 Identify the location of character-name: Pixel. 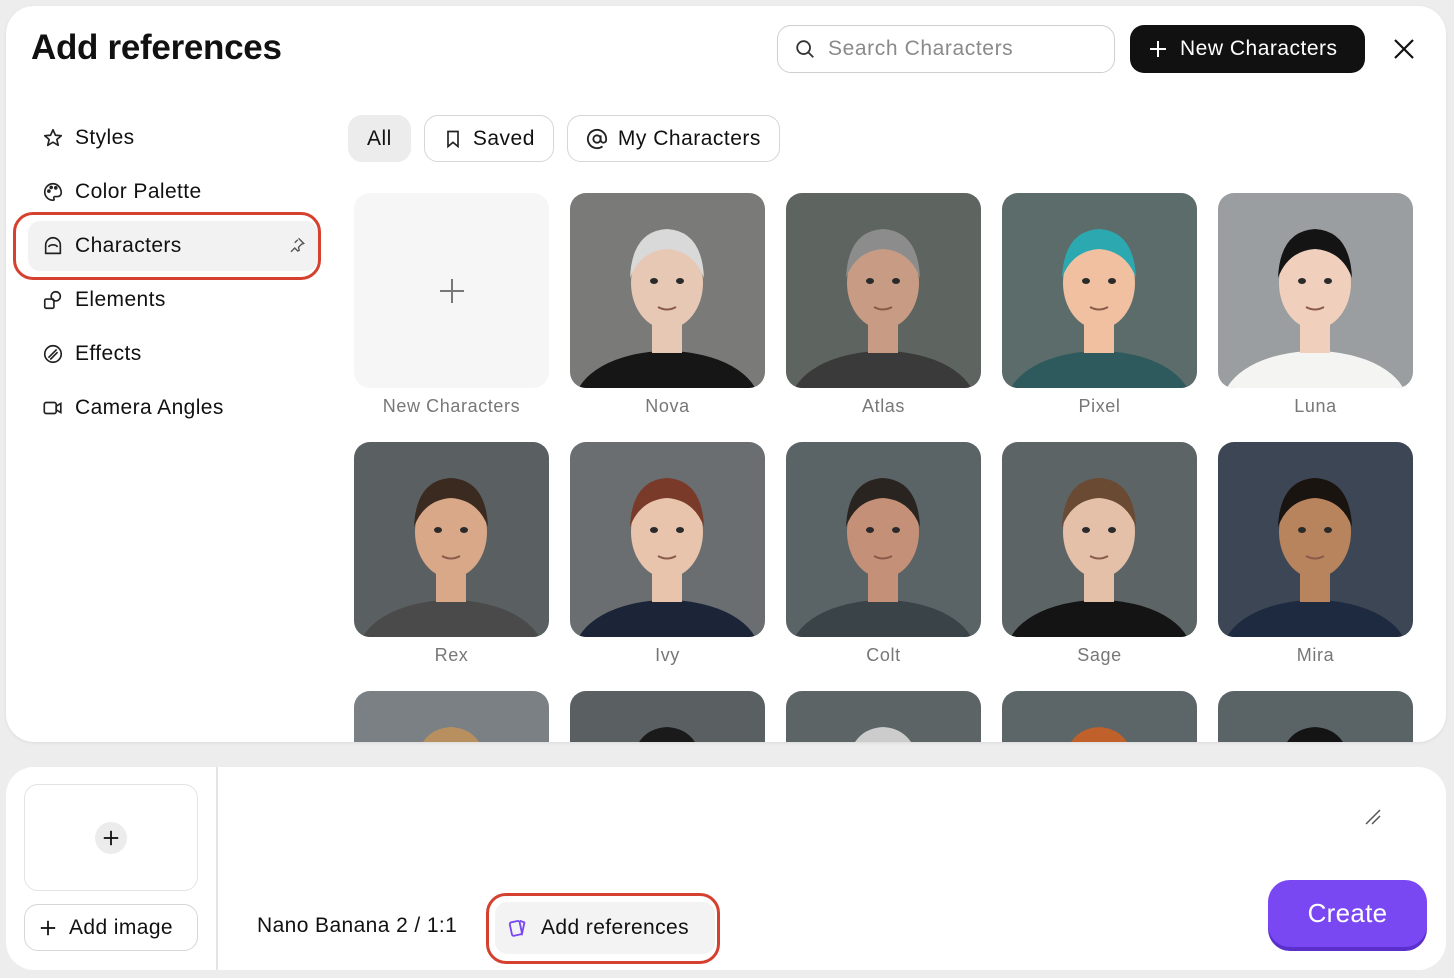
(1099, 406).